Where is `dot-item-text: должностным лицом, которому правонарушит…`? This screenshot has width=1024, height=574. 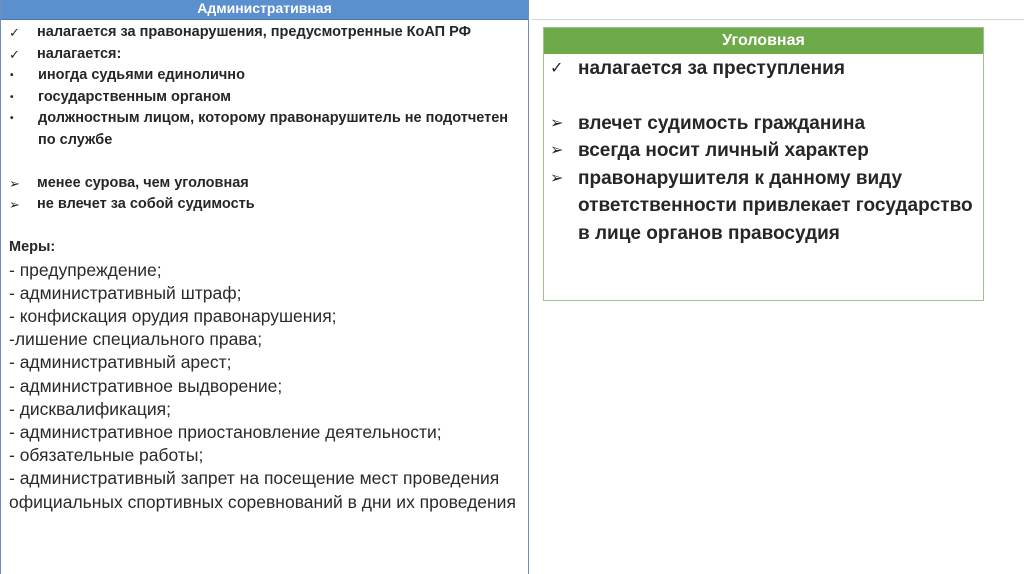
dot-item-text: должностным лицом, которому правонарушит… is located at coordinates (273, 129).